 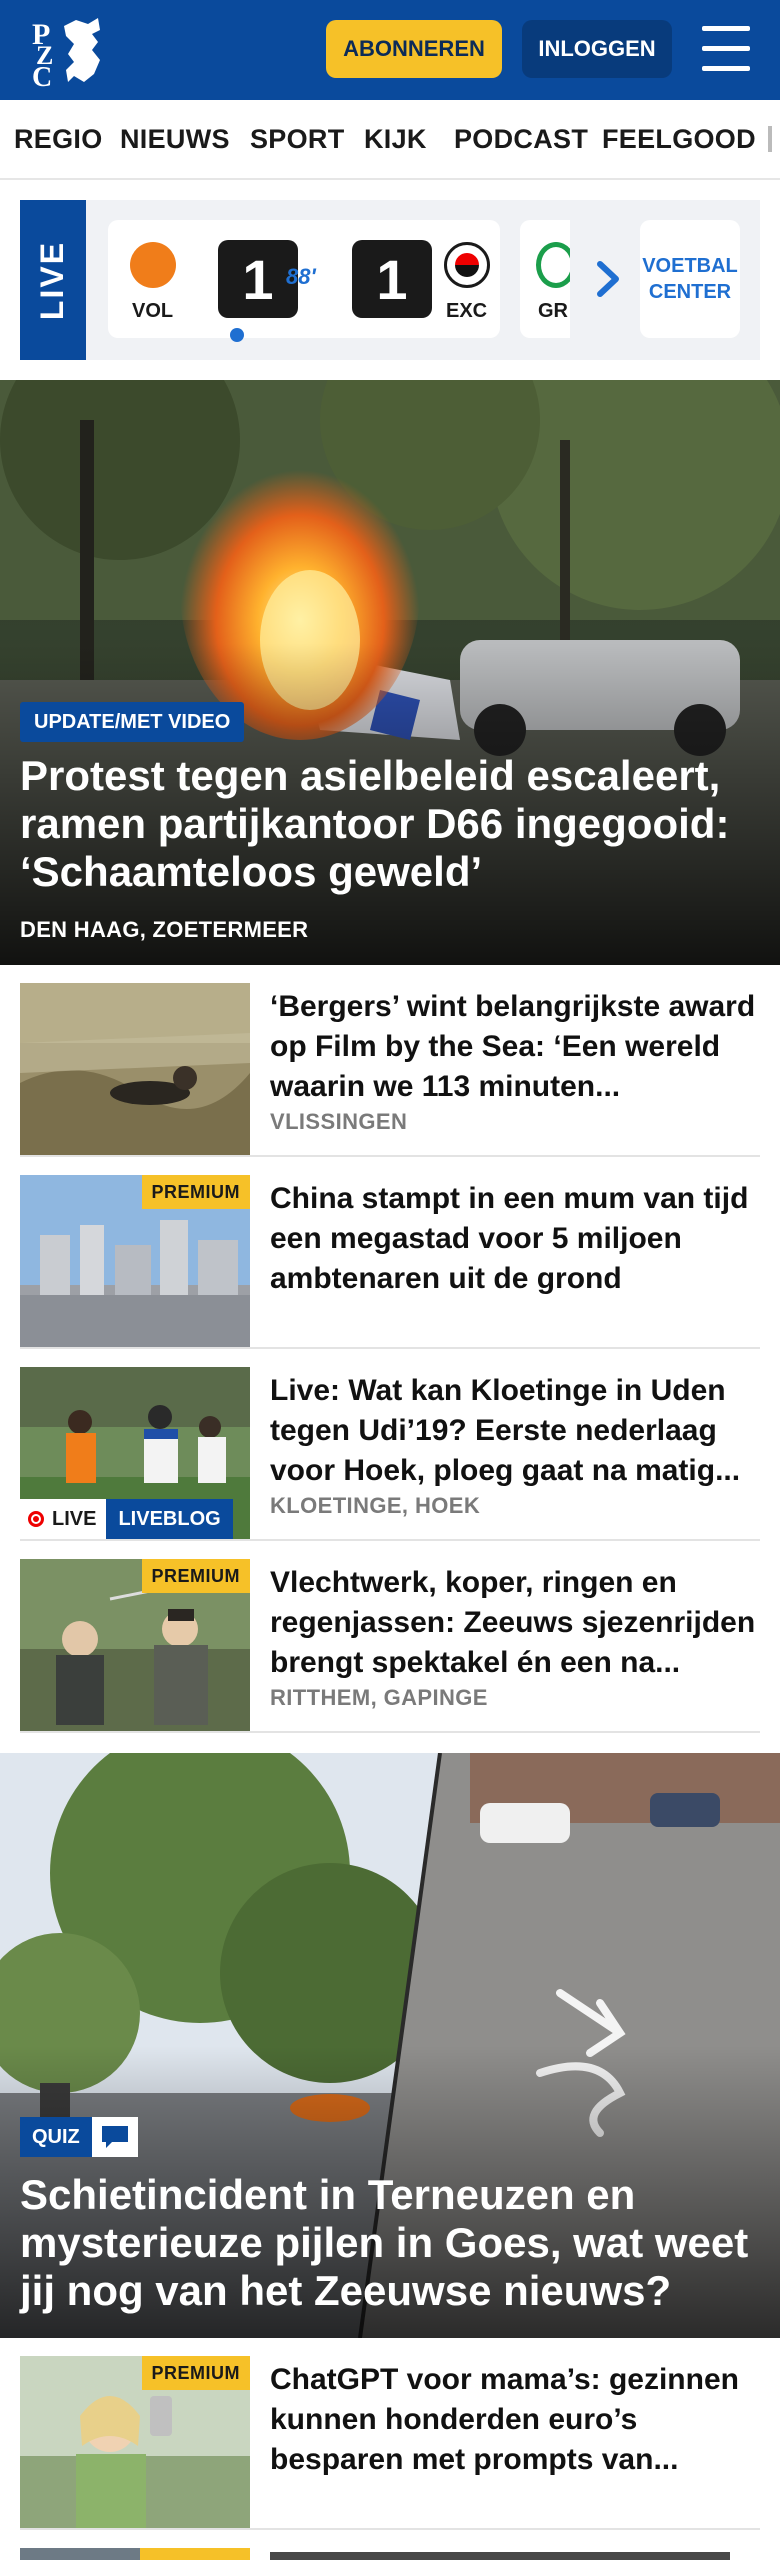 I want to click on next-team-logo-icon, so click(x=553, y=265).